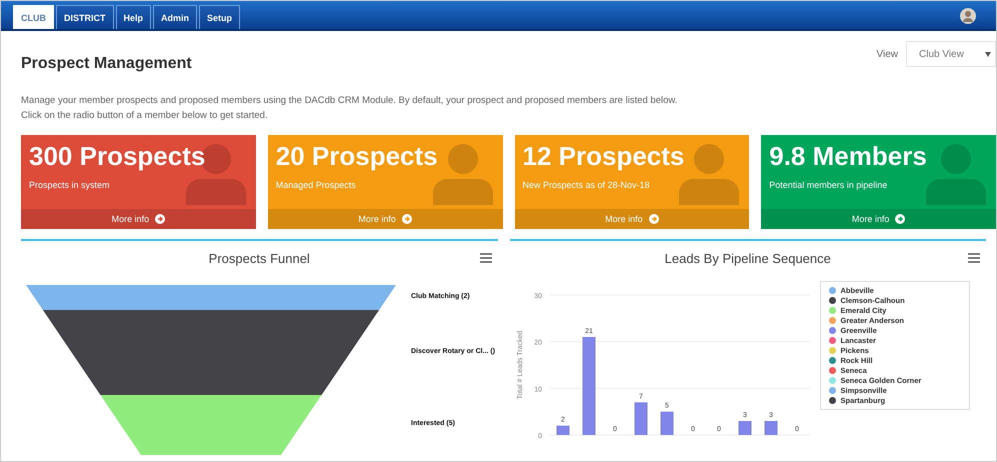  I want to click on chart-title: Leads By Pipeline Sequence, so click(747, 258).